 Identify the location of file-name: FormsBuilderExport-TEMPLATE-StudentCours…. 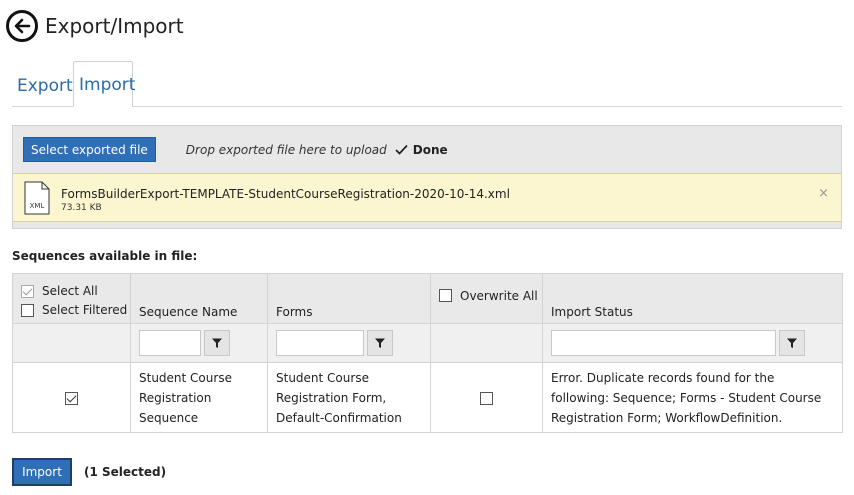
(285, 194).